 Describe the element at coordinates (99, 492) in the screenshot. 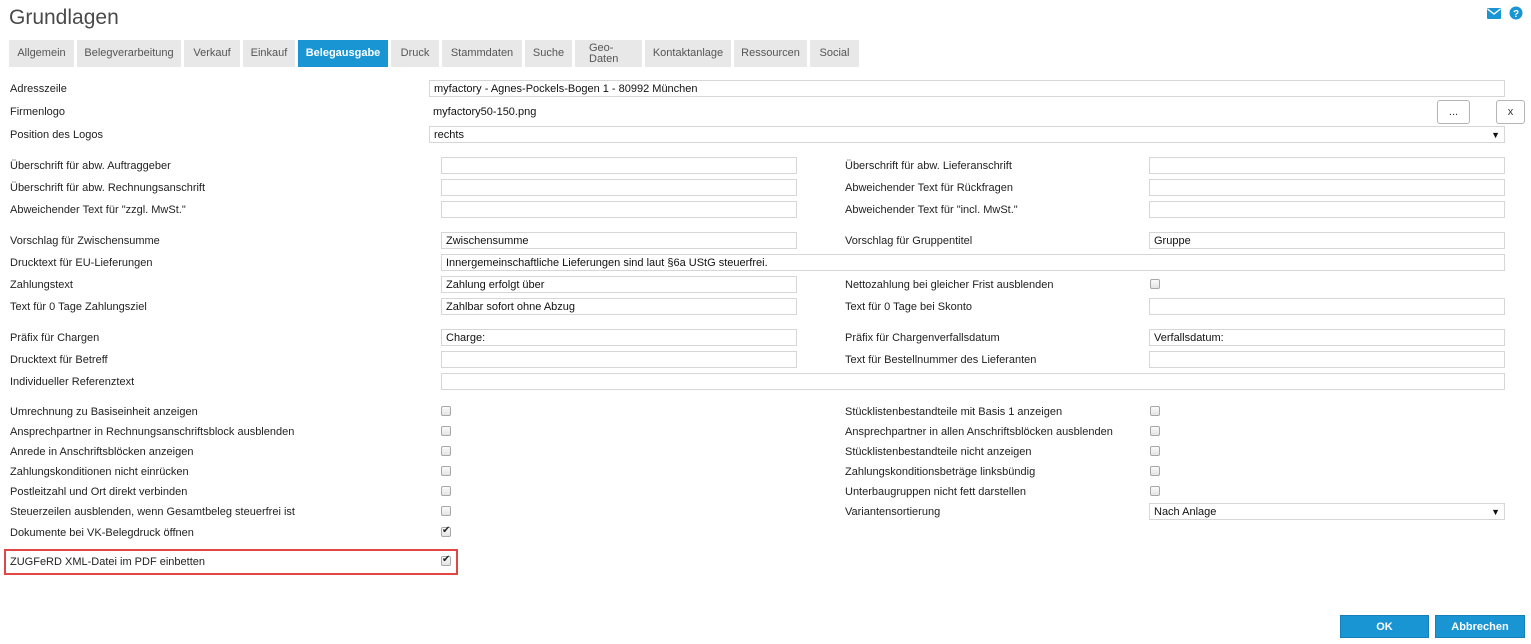

I see `cb-label-plz-ort: Postleitzahl und Ort direkt verbinden` at that location.